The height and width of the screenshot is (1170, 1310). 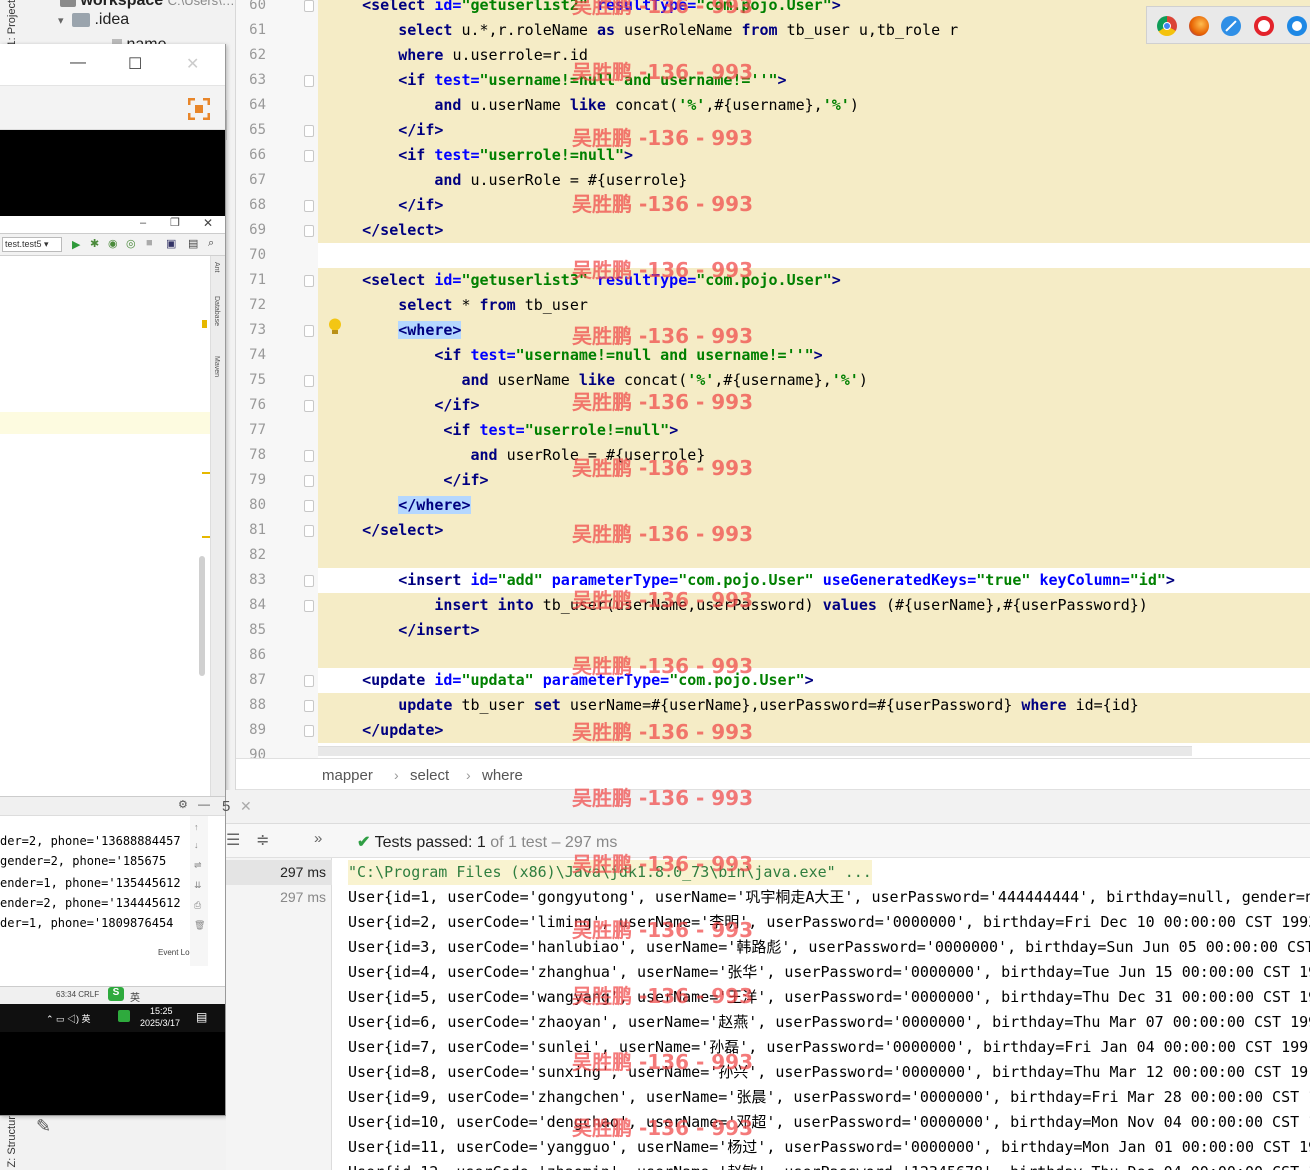 I want to click on breadcrumb-mapper: mapper, so click(x=347, y=775).